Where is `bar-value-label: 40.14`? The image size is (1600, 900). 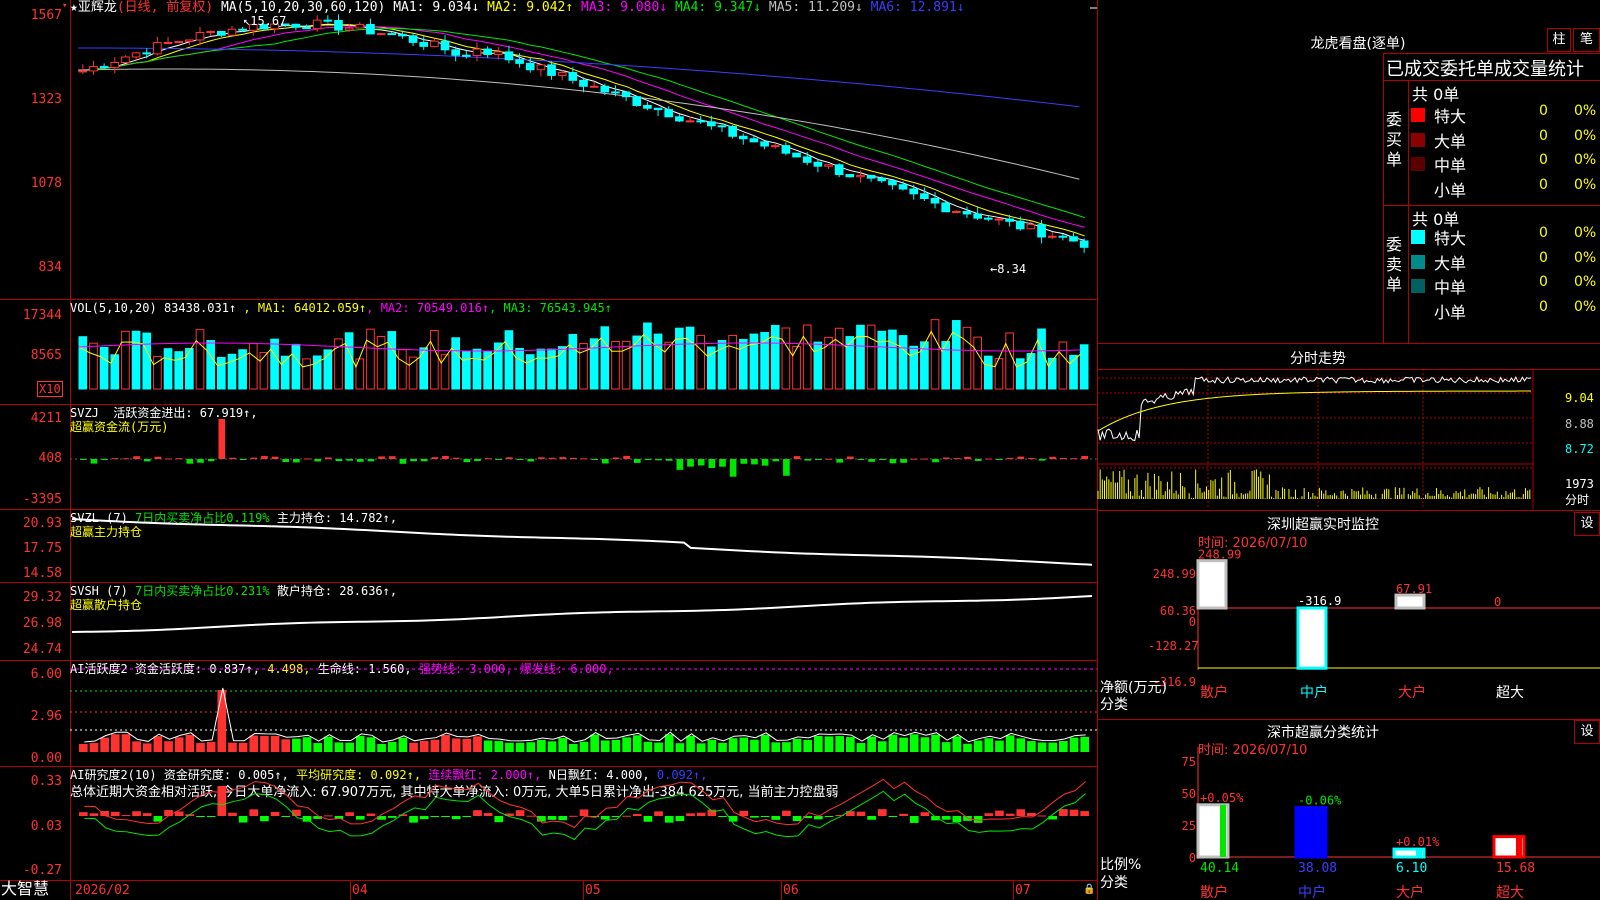 bar-value-label: 40.14 is located at coordinates (1219, 868).